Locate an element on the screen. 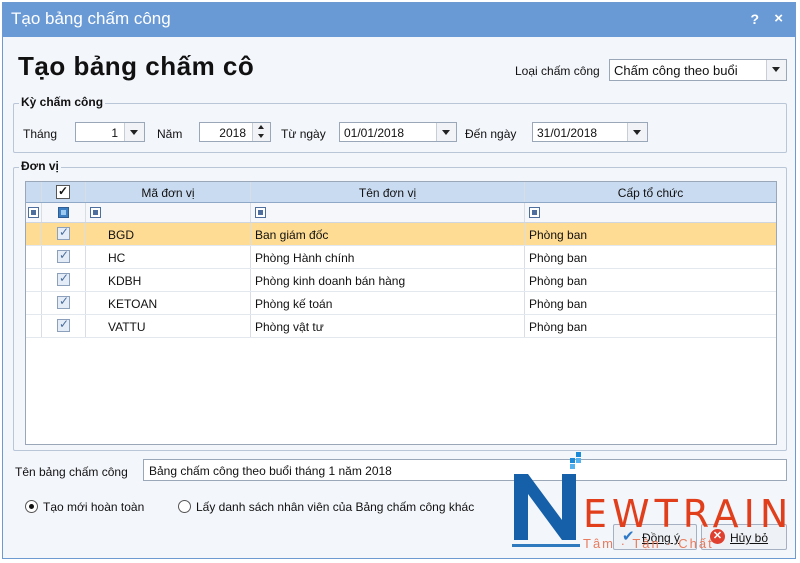  ten-bang-label: Tên bảng chấm công is located at coordinates (71, 472).